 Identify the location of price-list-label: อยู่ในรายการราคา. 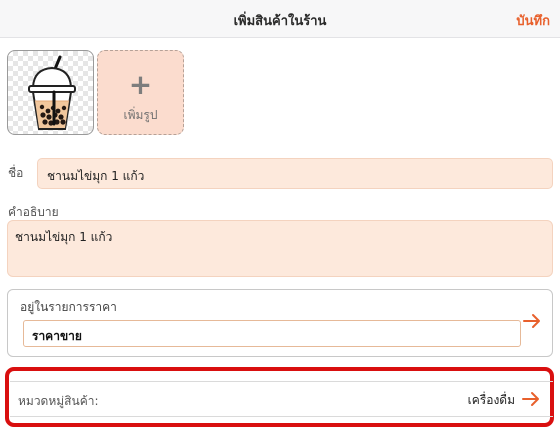
(68, 307).